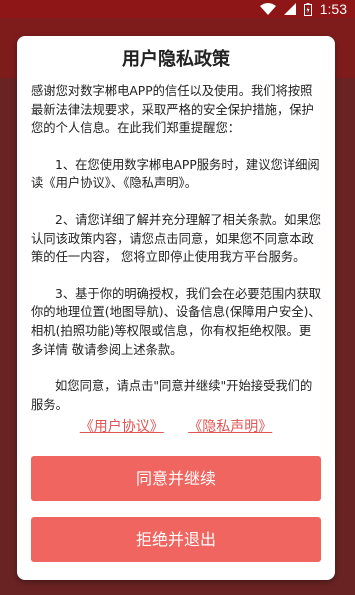  What do you see at coordinates (289, 9) in the screenshot?
I see `signal-icon` at bounding box center [289, 9].